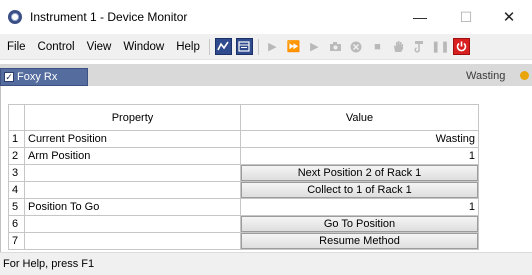 This screenshot has height=275, width=532. I want to click on abort-icon, so click(356, 46).